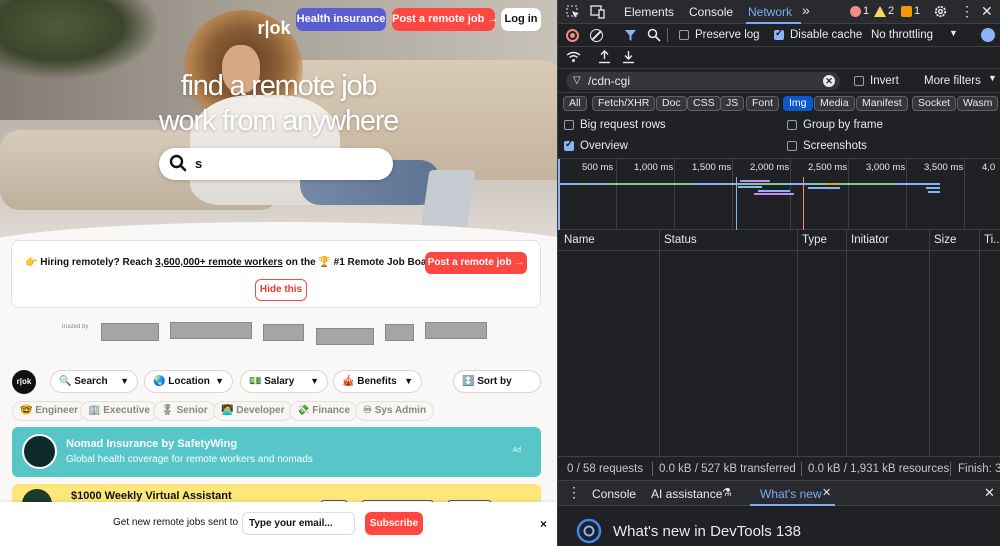  Describe the element at coordinates (934, 103) in the screenshot. I see `type-socket: Socket` at that location.